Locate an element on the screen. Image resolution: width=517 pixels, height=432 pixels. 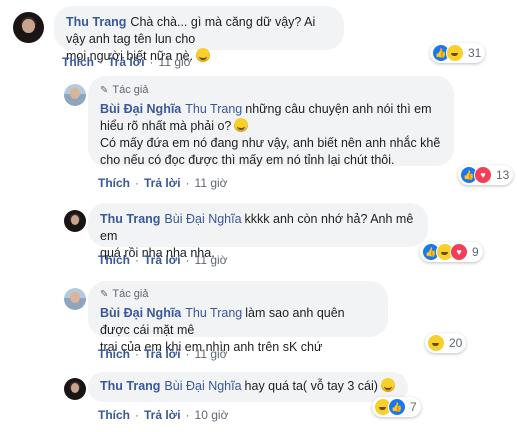
comment-text: hiểu rõ nhất mà phải o? is located at coordinates (166, 126).